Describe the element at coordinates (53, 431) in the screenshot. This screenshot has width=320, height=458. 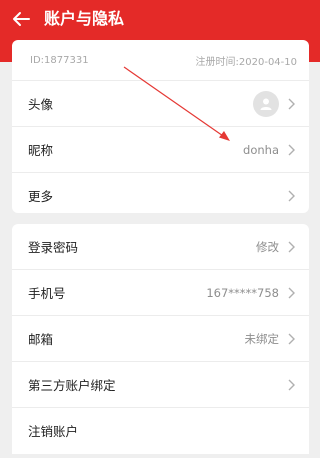
I see `row-label: 注销账户` at that location.